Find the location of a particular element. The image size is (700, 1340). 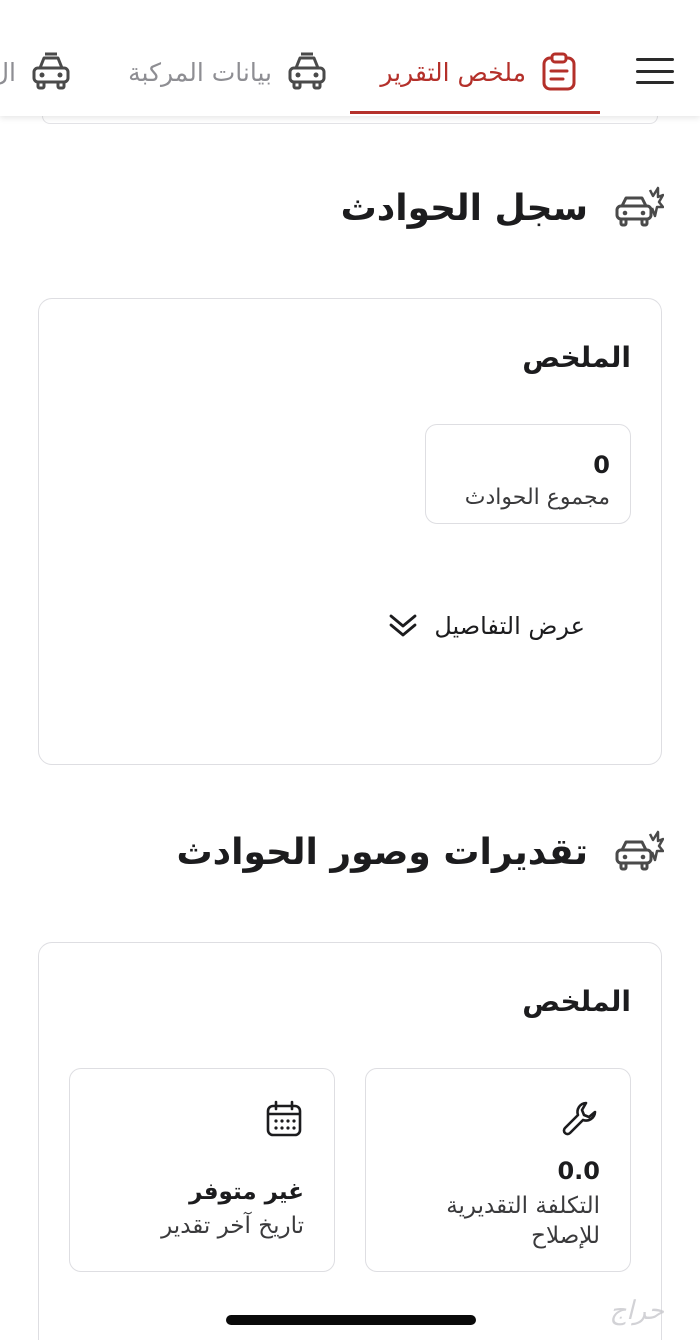

details-label: عرض التفاصيل is located at coordinates (509, 626).